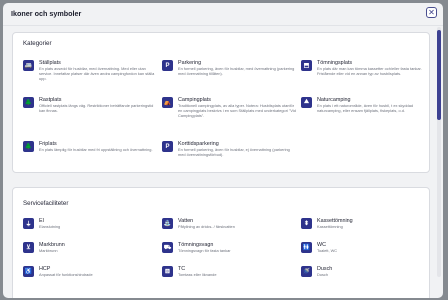 The image size is (448, 300). Describe the element at coordinates (46, 13) in the screenshot. I see `modal-title: Ikoner och symboler` at that location.